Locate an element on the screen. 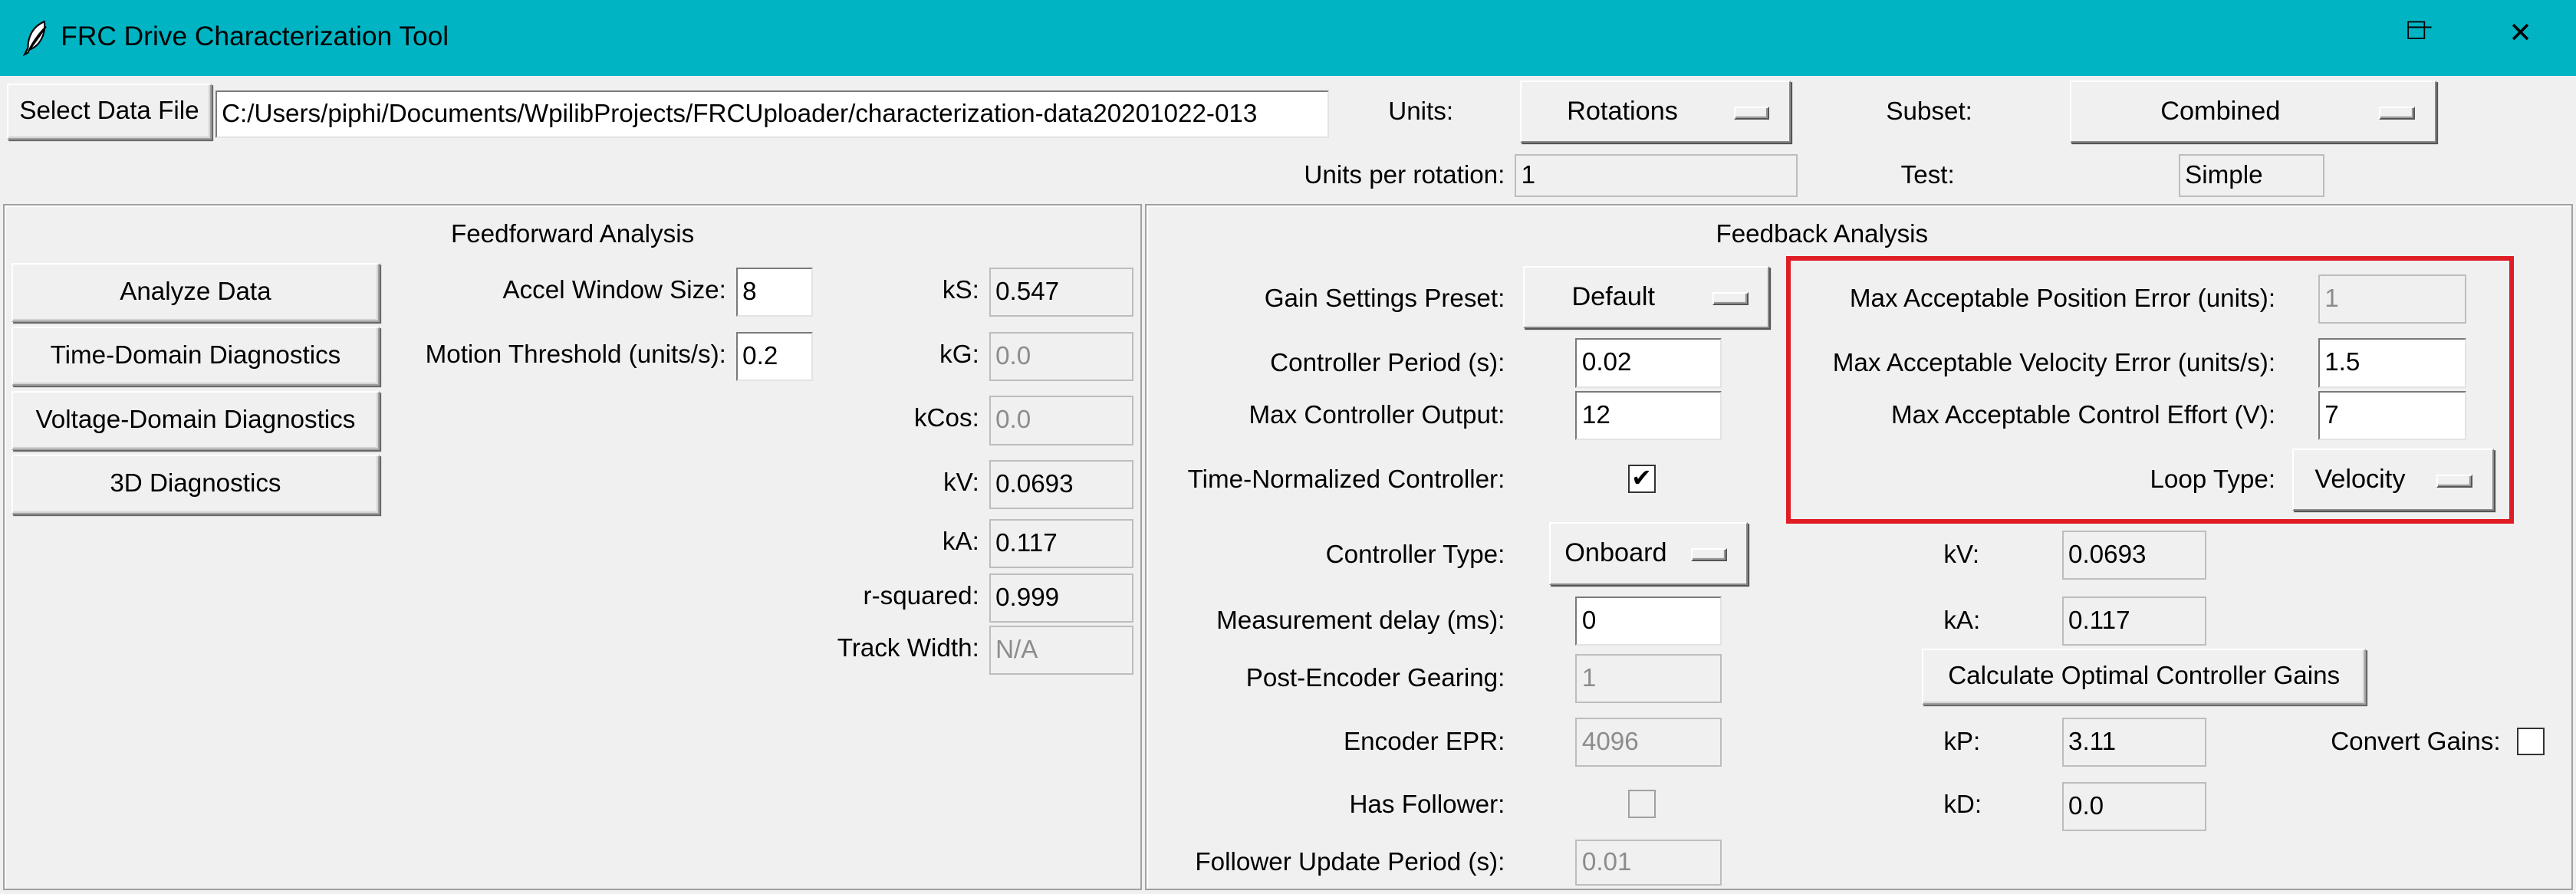  controller-type-dropdown: Onboard is located at coordinates (1649, 553).